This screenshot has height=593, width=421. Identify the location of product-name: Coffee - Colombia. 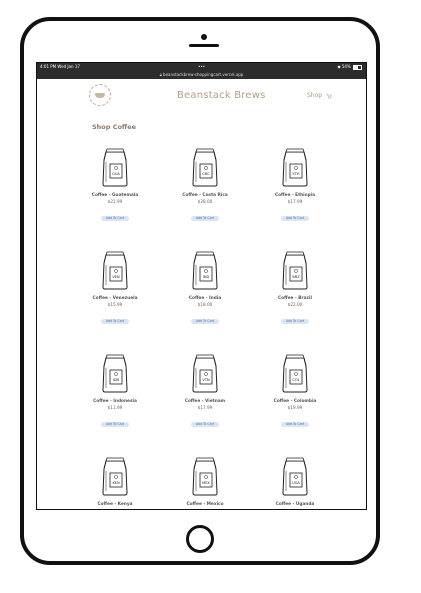
(295, 401).